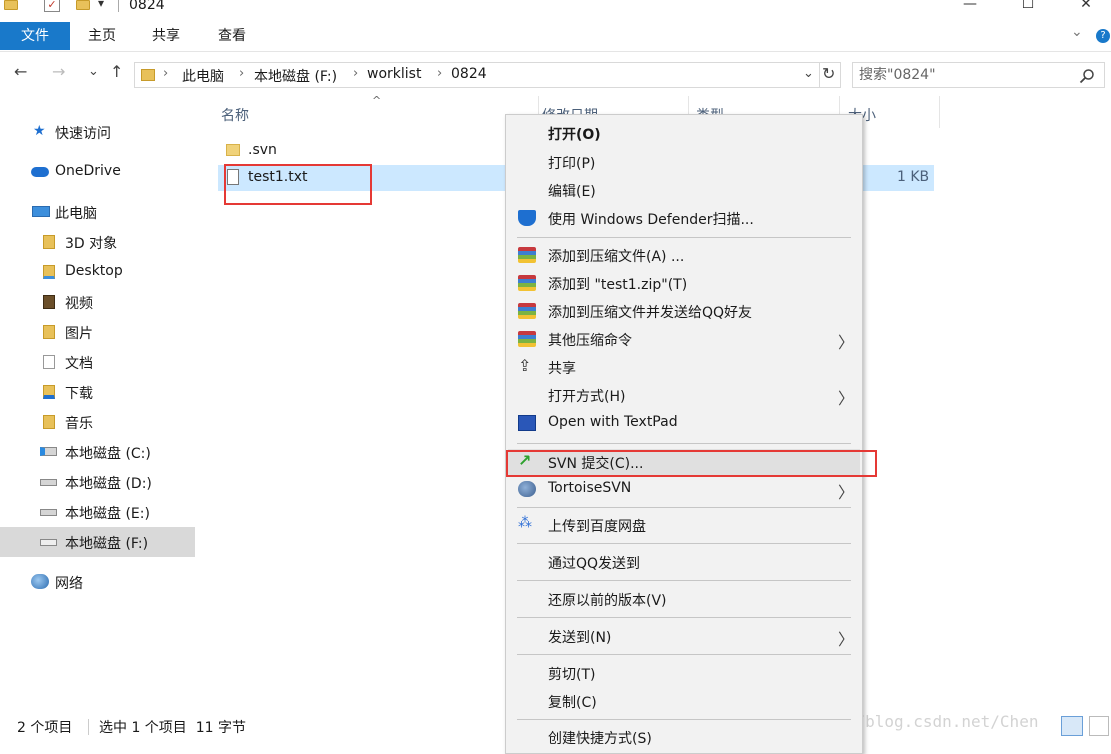 The width and height of the screenshot is (1111, 754). What do you see at coordinates (58, 71) in the screenshot?
I see `forward-button: →` at bounding box center [58, 71].